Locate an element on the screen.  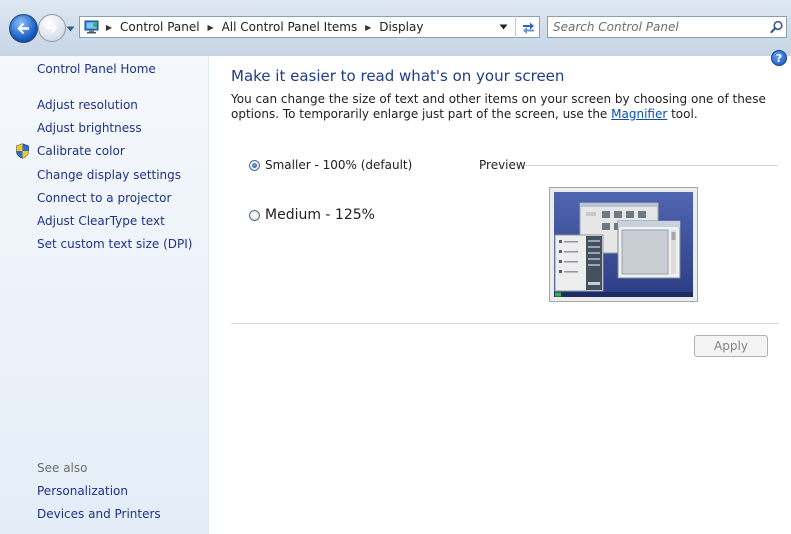
preview-desktop-icon is located at coordinates (623, 244).